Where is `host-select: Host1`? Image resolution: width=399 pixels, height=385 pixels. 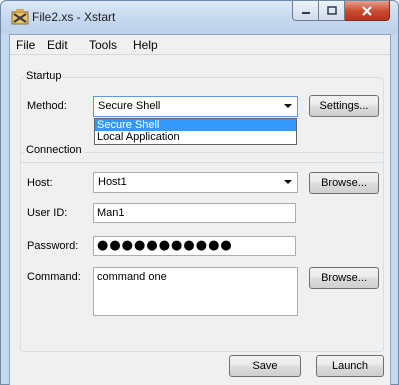 host-select: Host1 is located at coordinates (195, 182).